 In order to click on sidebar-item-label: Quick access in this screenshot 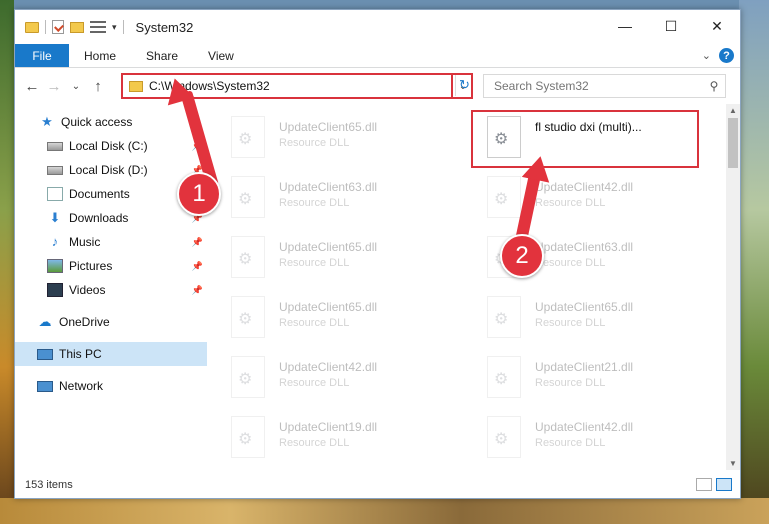, I will do `click(97, 122)`.